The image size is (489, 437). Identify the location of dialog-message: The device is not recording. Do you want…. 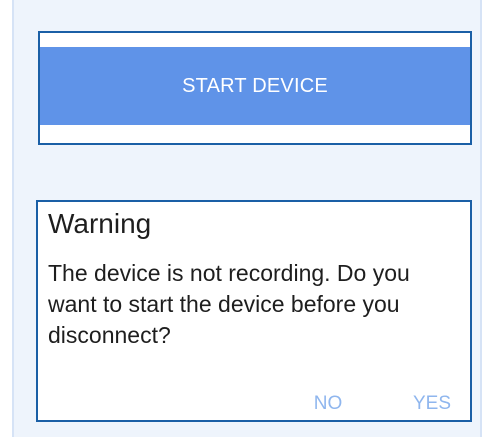
(229, 304).